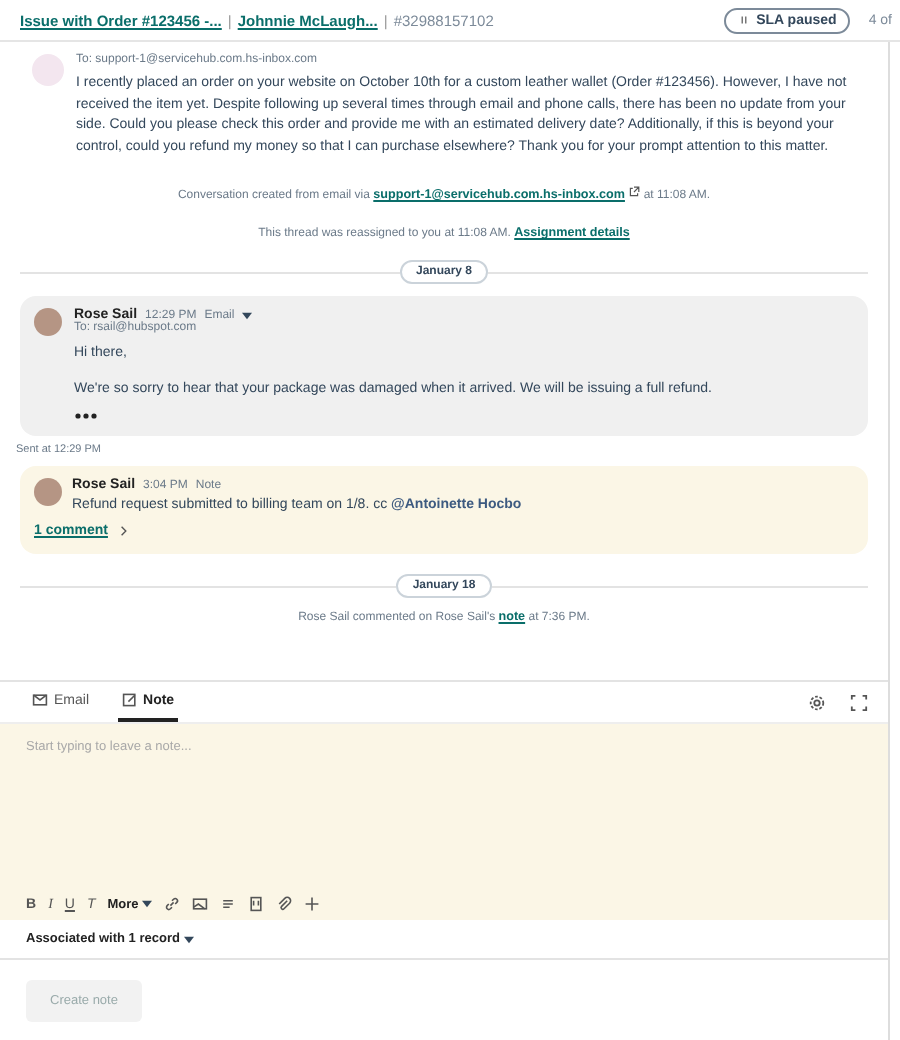 The height and width of the screenshot is (1040, 900). What do you see at coordinates (312, 904) in the screenshot?
I see `plus-icon` at bounding box center [312, 904].